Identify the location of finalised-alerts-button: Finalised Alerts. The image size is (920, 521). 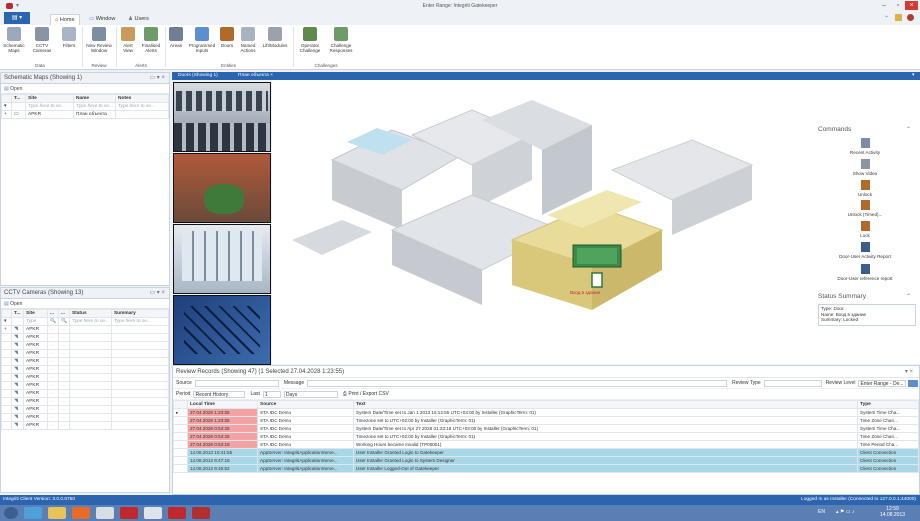
(151, 40).